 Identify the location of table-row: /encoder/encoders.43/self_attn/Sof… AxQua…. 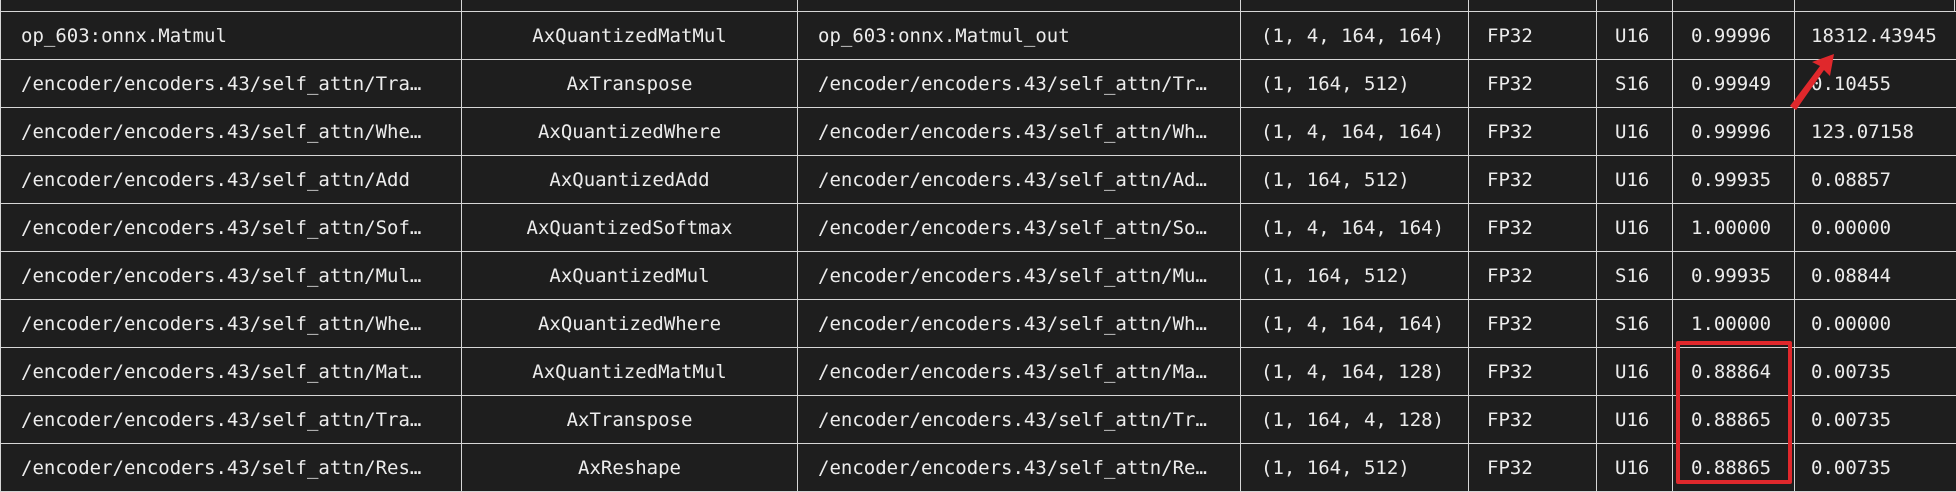
(978, 227).